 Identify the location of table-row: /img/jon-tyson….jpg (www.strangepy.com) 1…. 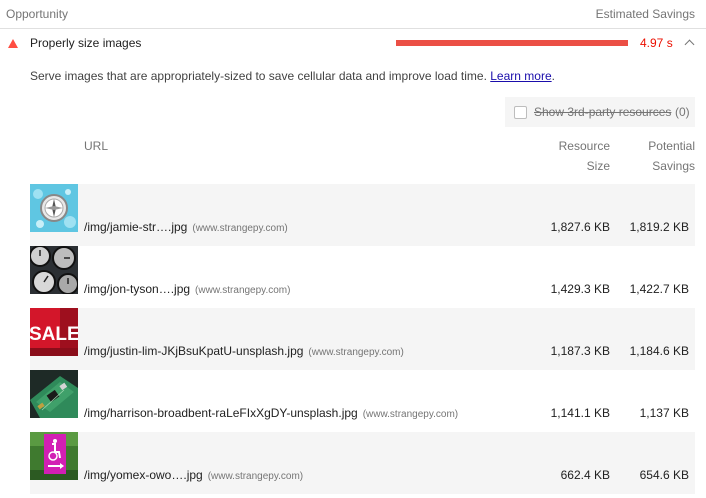
(362, 277).